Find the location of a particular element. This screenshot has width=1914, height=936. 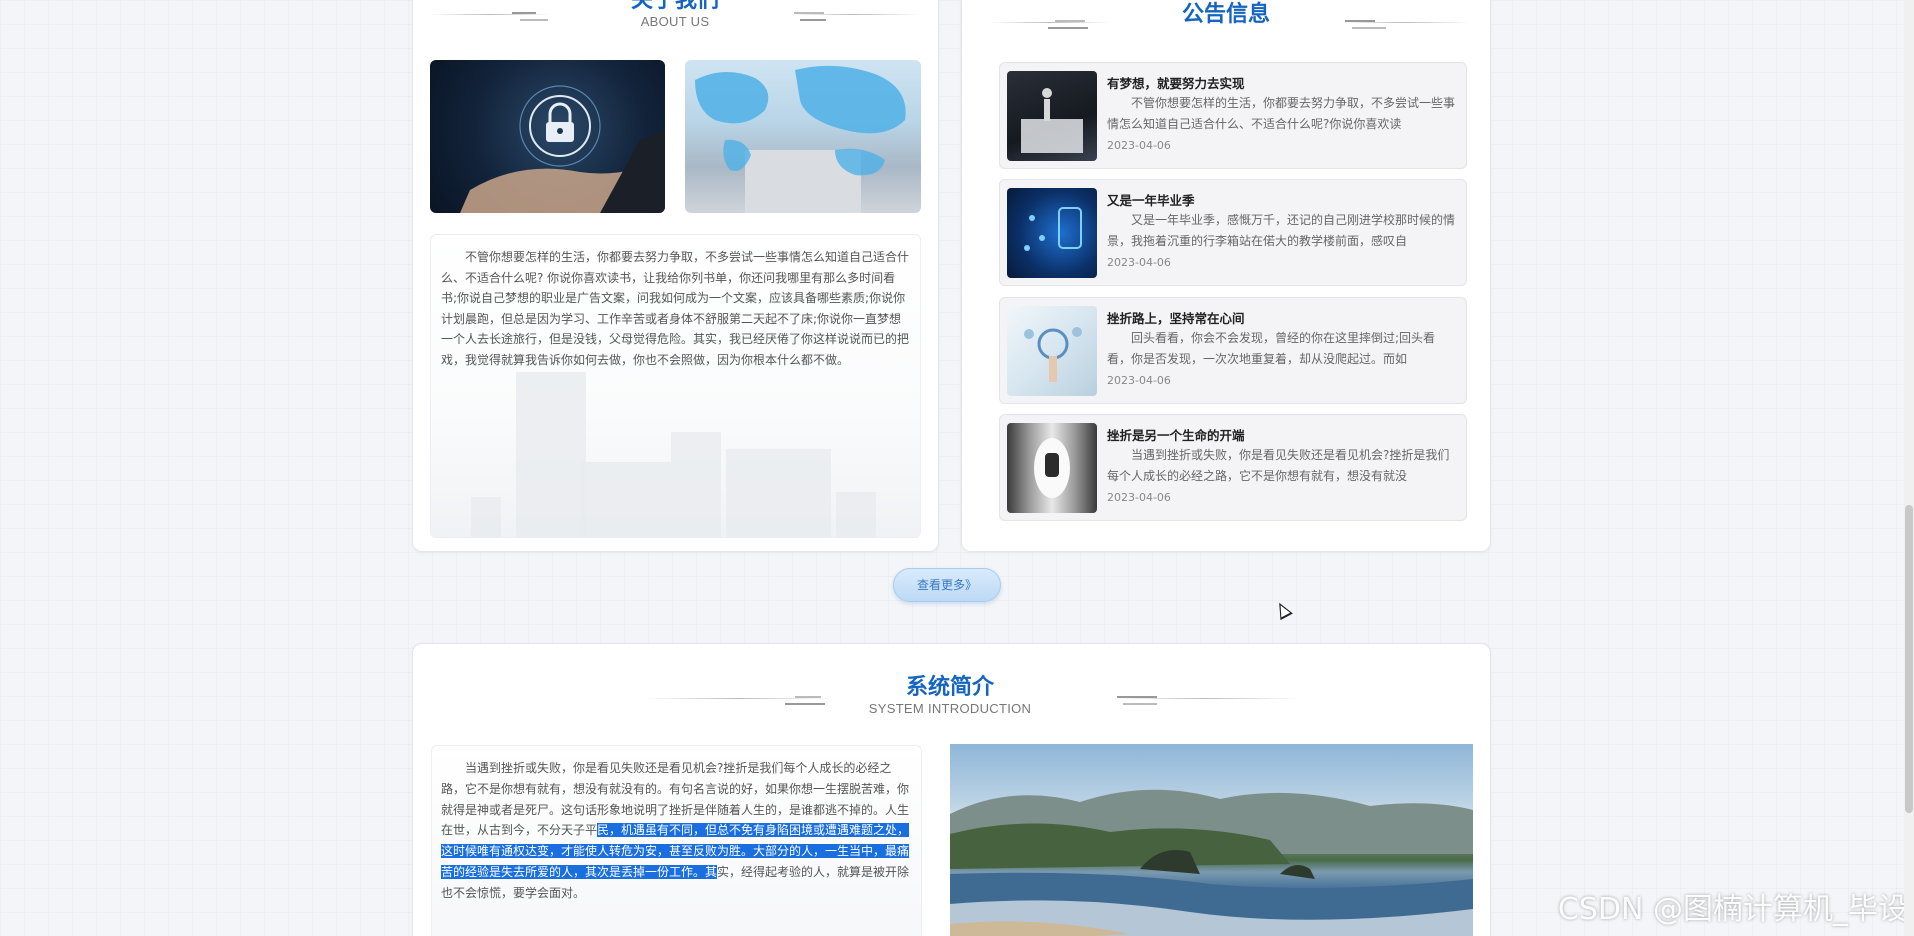

about-image-world-map is located at coordinates (803, 136).